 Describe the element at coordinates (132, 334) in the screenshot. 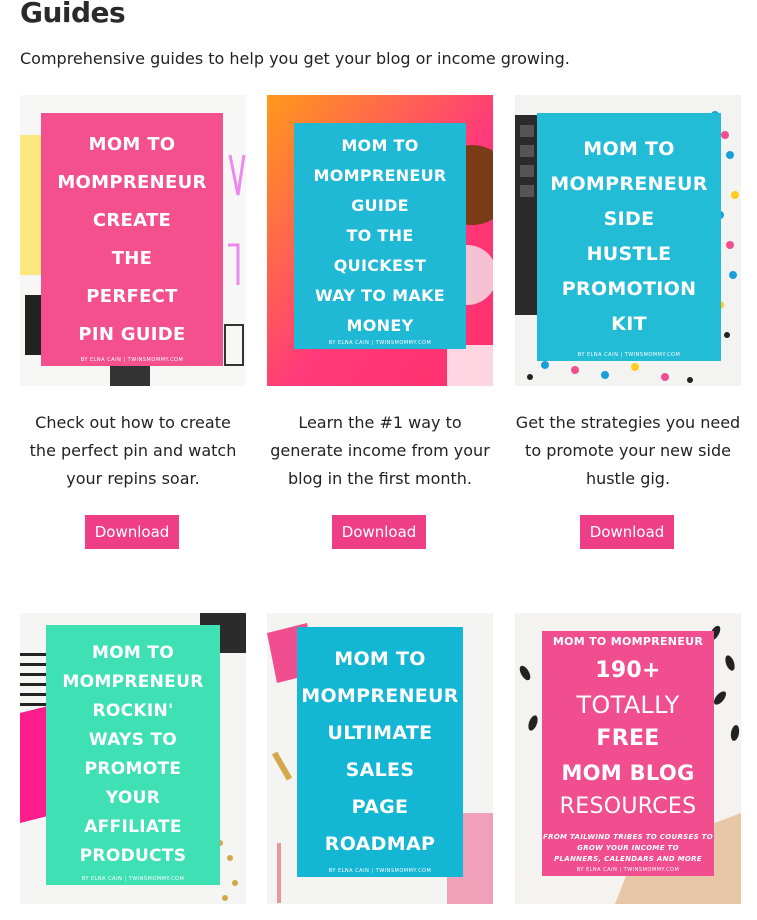

I see `cover-line: PIN GUIDE` at that location.